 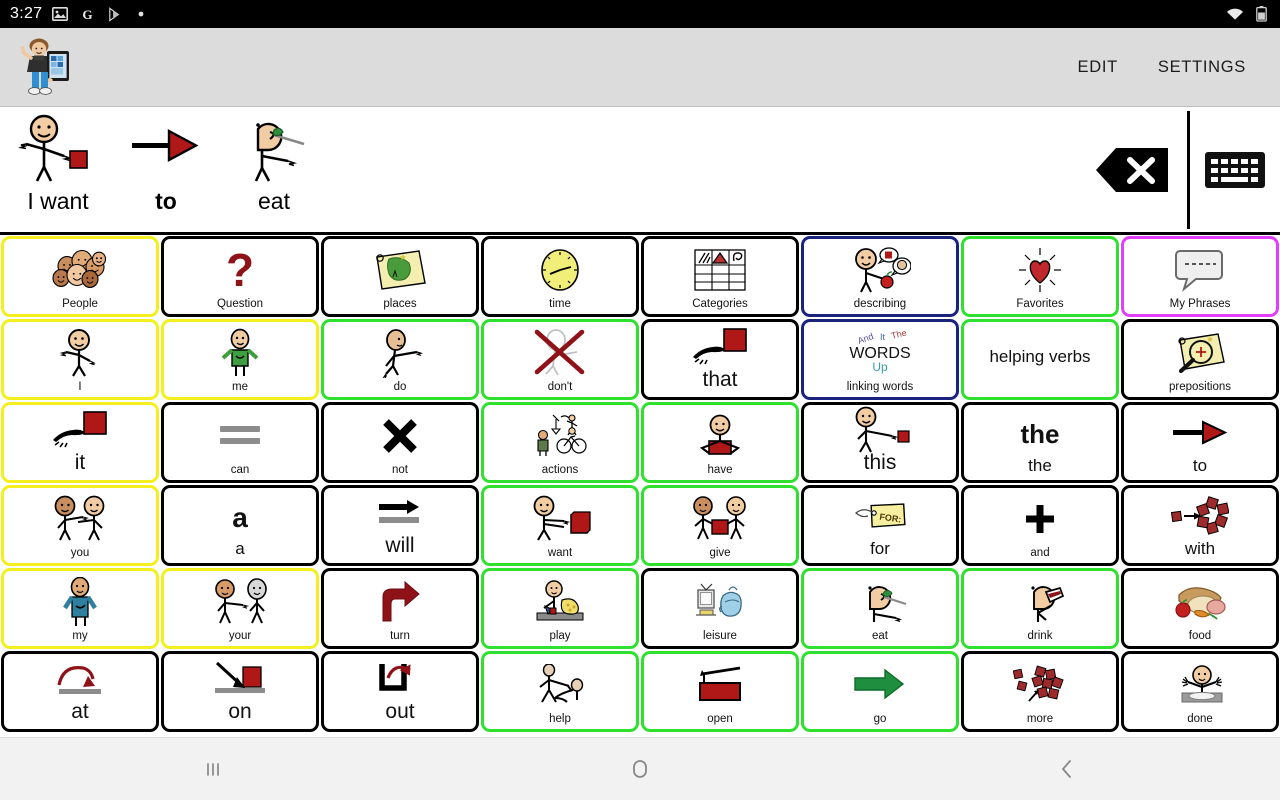 What do you see at coordinates (720, 601) in the screenshot?
I see `tv-and-chair-icon` at bounding box center [720, 601].